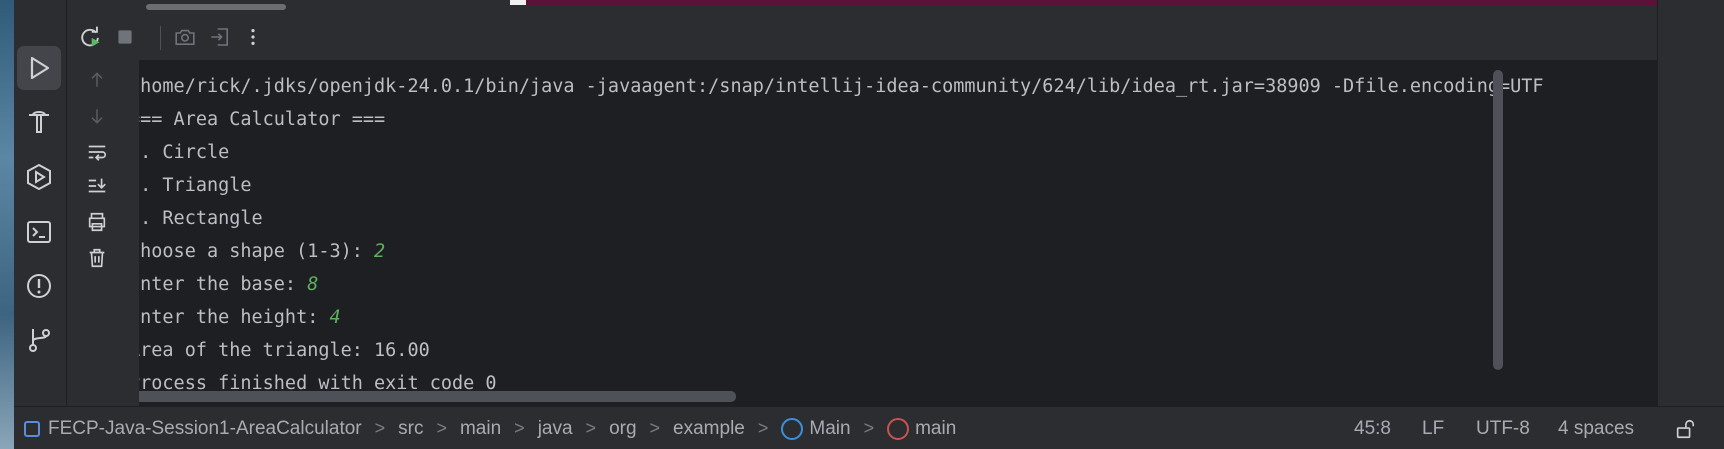  I want to click on module-icon, so click(32, 428).